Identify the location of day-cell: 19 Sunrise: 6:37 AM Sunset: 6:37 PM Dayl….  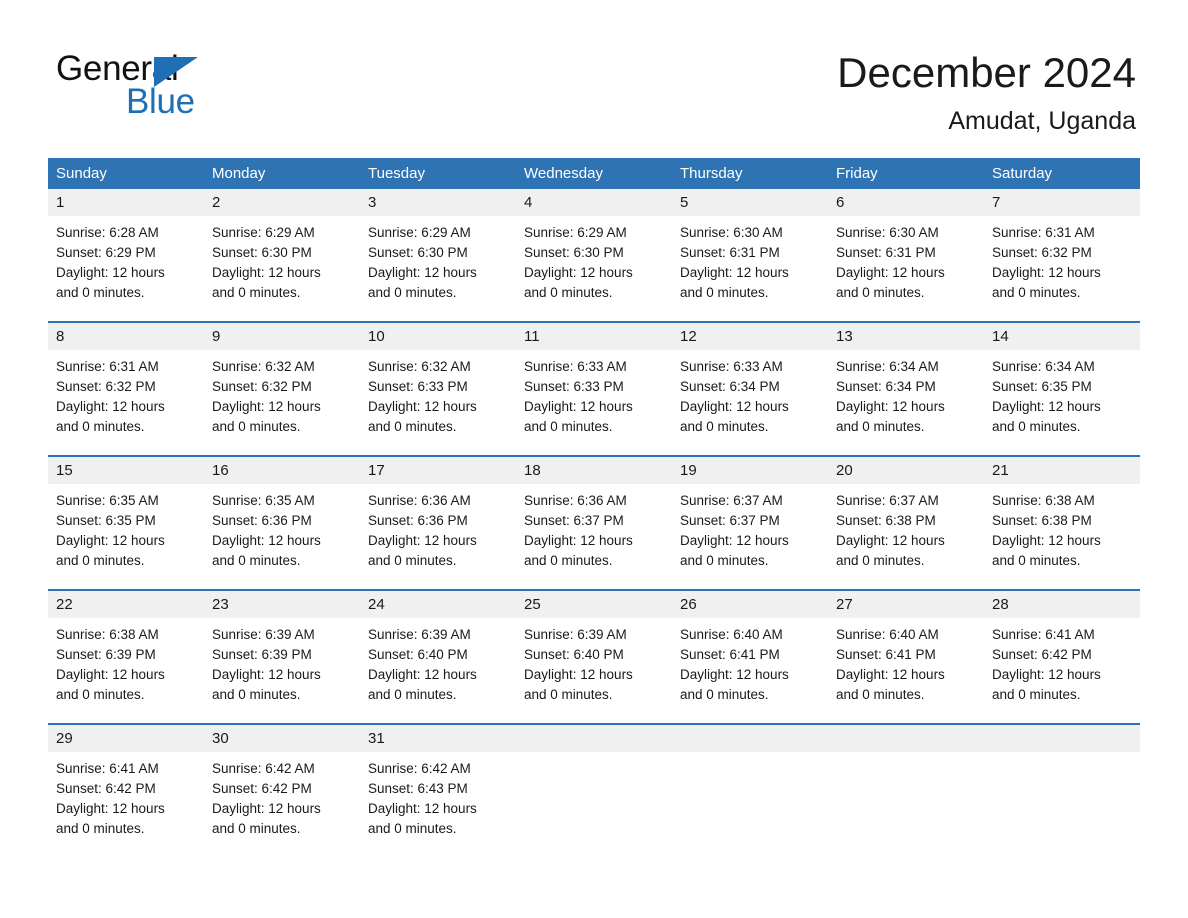
(750, 523).